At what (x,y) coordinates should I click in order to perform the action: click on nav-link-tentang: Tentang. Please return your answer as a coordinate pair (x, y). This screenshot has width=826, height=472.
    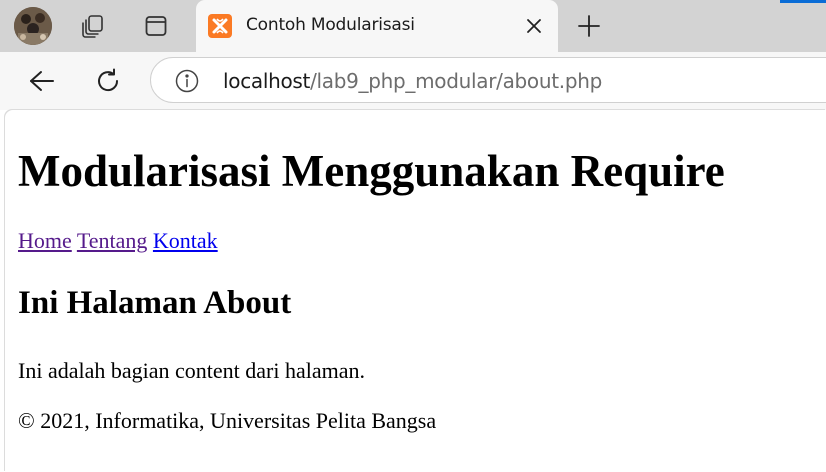
    Looking at the image, I should click on (112, 240).